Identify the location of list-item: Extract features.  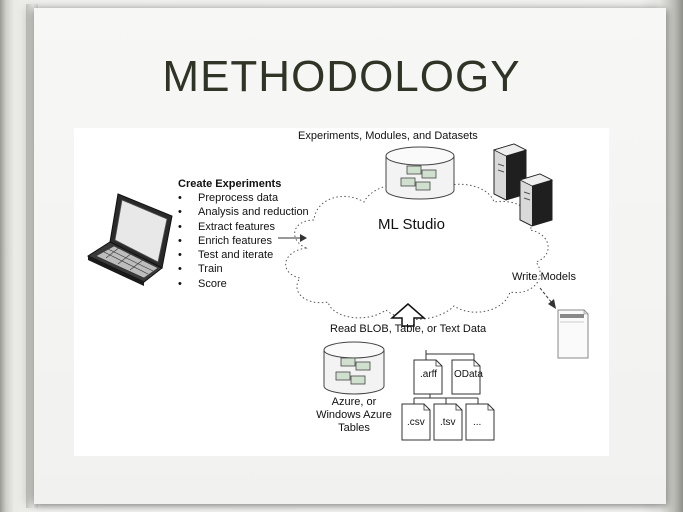
(243, 227).